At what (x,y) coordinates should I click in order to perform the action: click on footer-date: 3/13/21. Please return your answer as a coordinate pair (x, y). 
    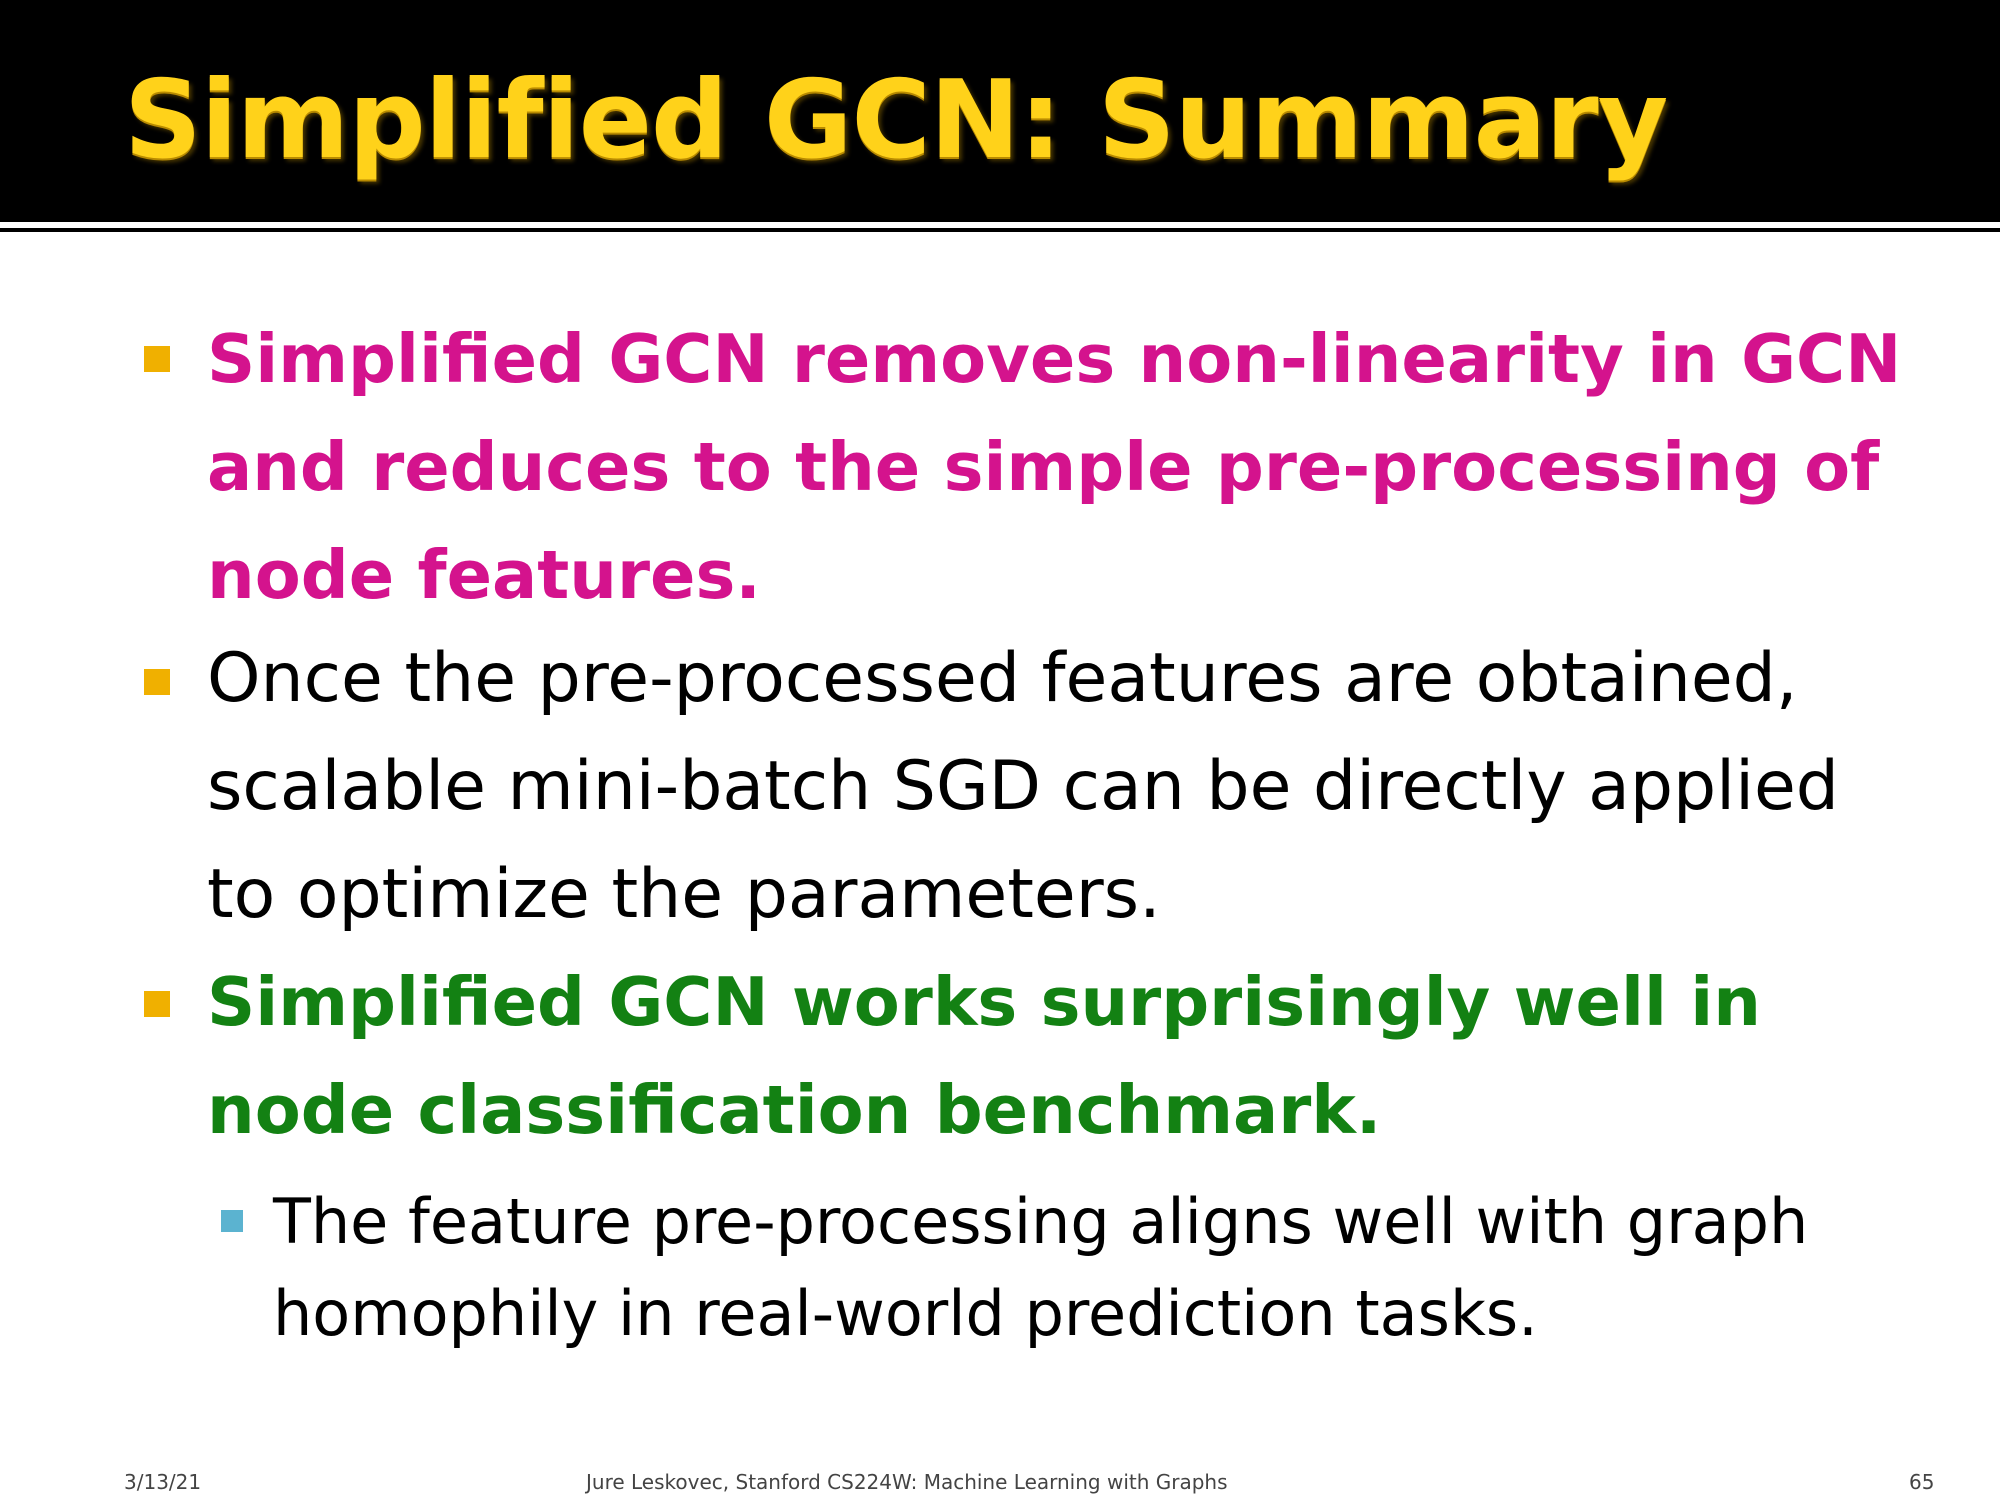
    Looking at the image, I should click on (163, 1482).